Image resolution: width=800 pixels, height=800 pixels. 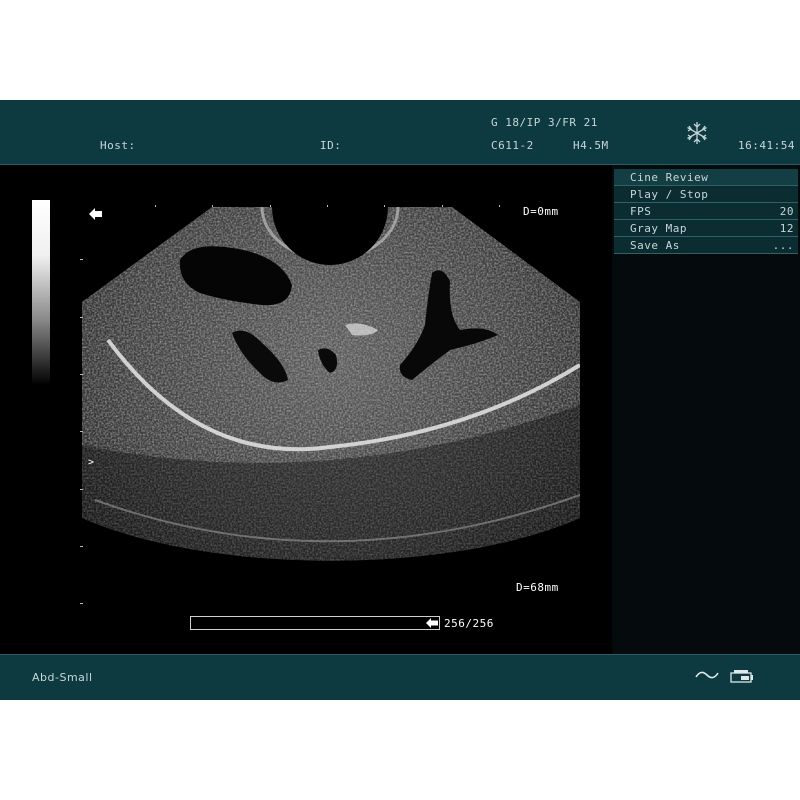 I want to click on imaging-params: G 18/IP 3/FR 21, so click(x=544, y=122).